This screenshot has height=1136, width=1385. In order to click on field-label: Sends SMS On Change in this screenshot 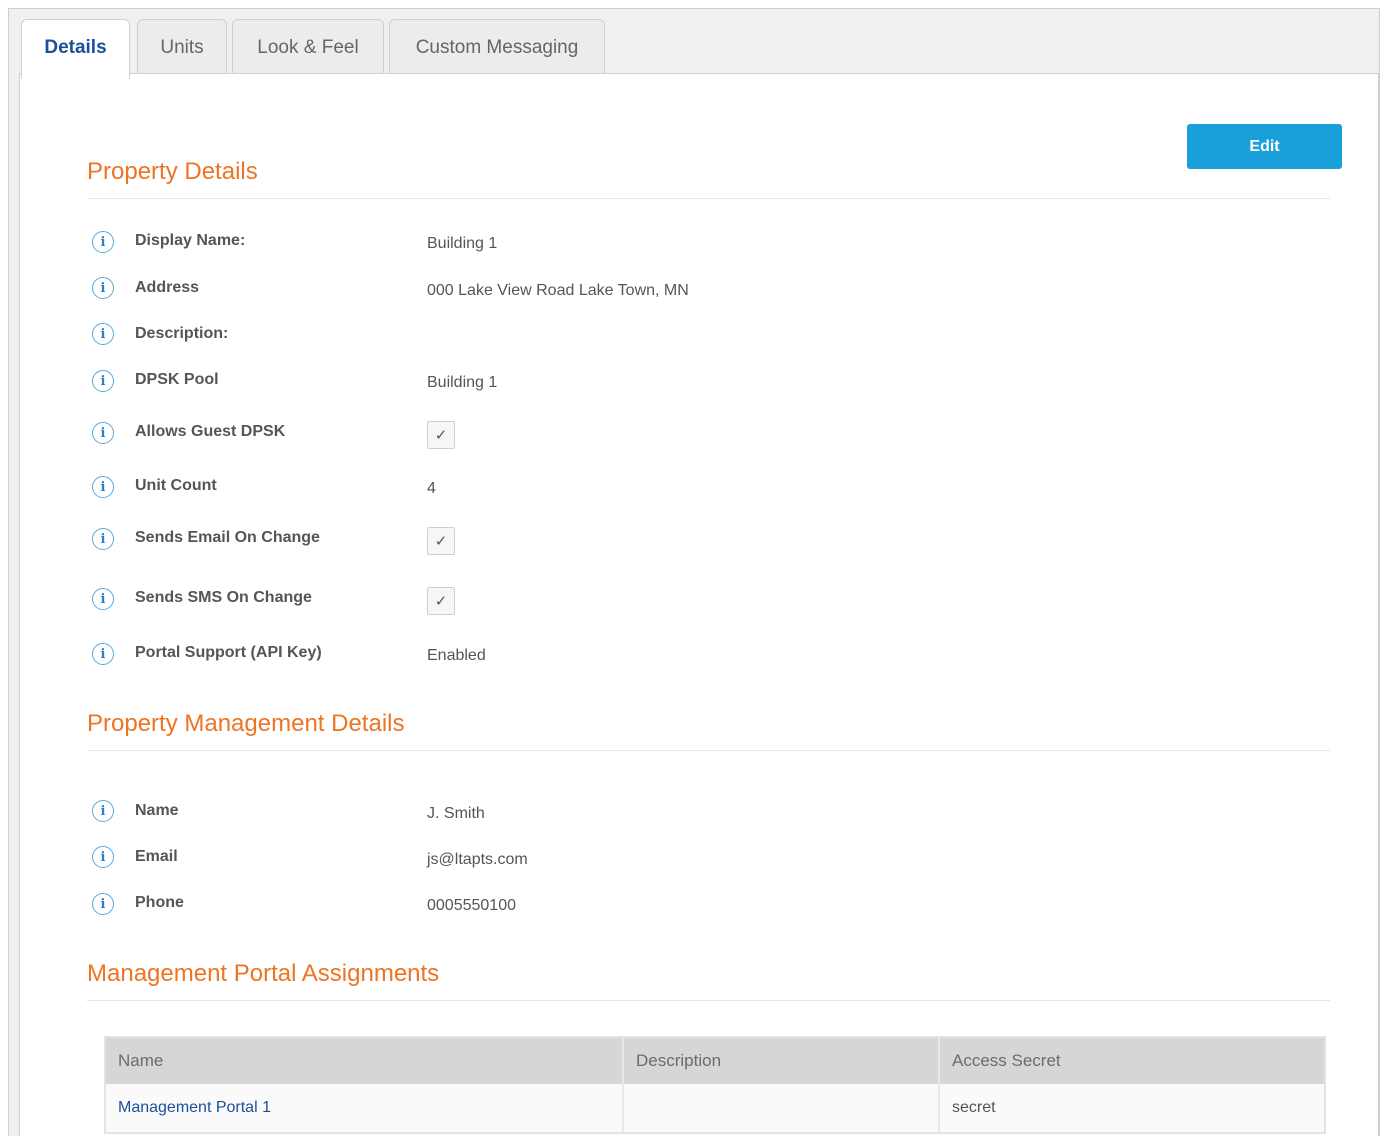, I will do `click(223, 597)`.